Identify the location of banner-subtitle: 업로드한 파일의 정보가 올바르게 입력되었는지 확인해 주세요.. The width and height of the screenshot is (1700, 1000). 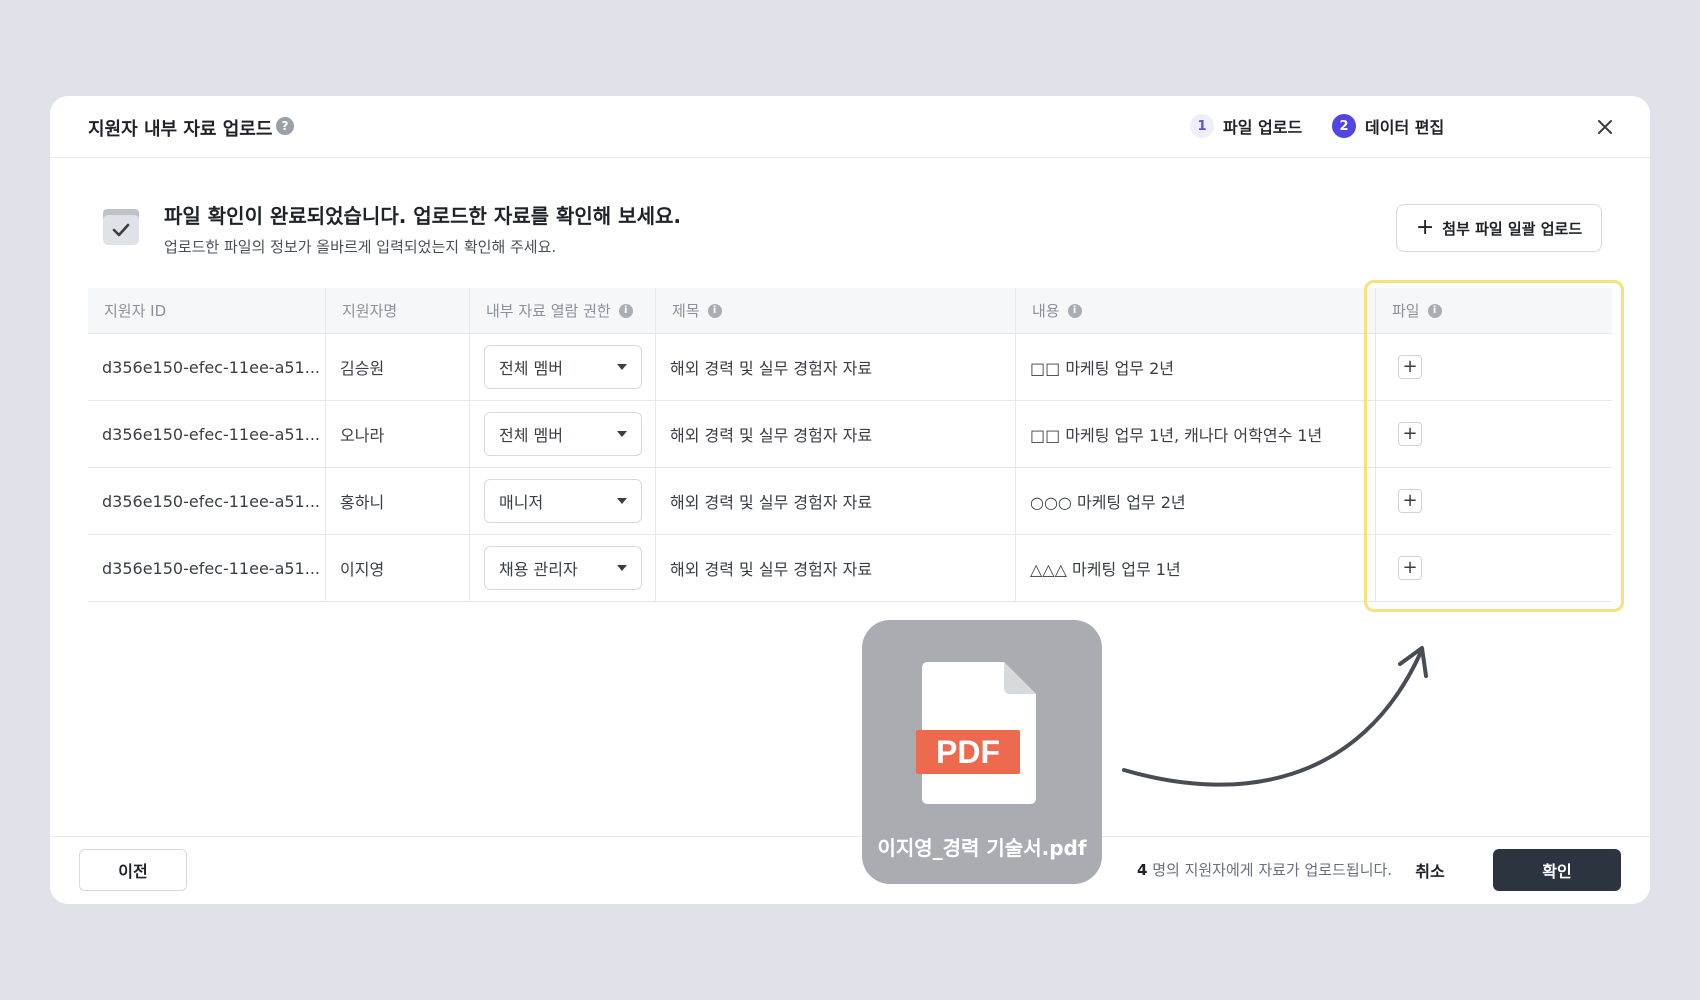
(360, 247).